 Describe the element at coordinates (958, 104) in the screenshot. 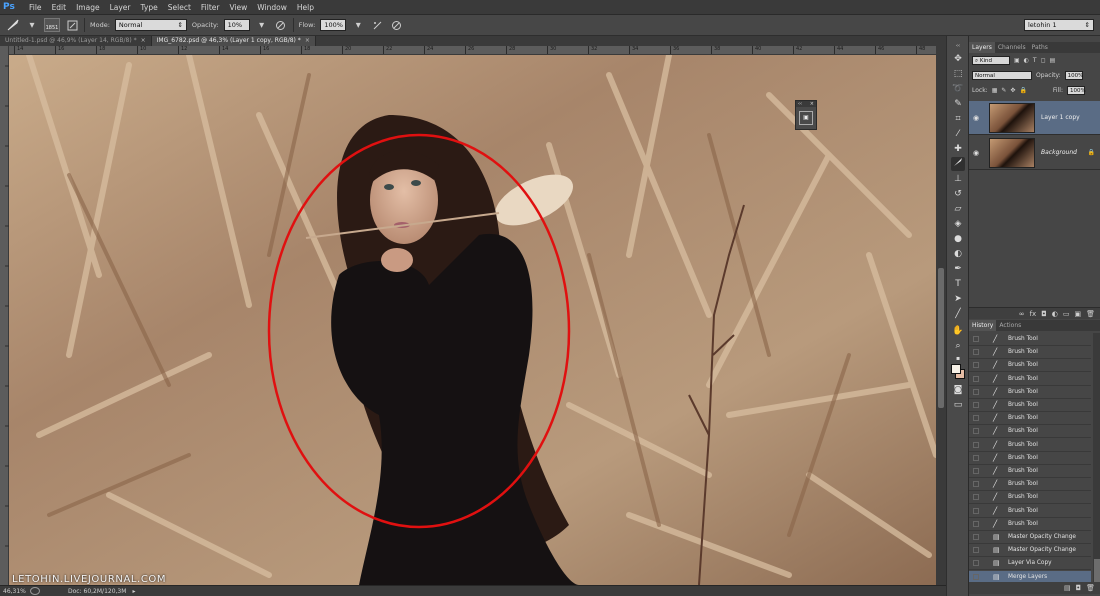

I see `quick-select-tool-icon: ✎` at that location.